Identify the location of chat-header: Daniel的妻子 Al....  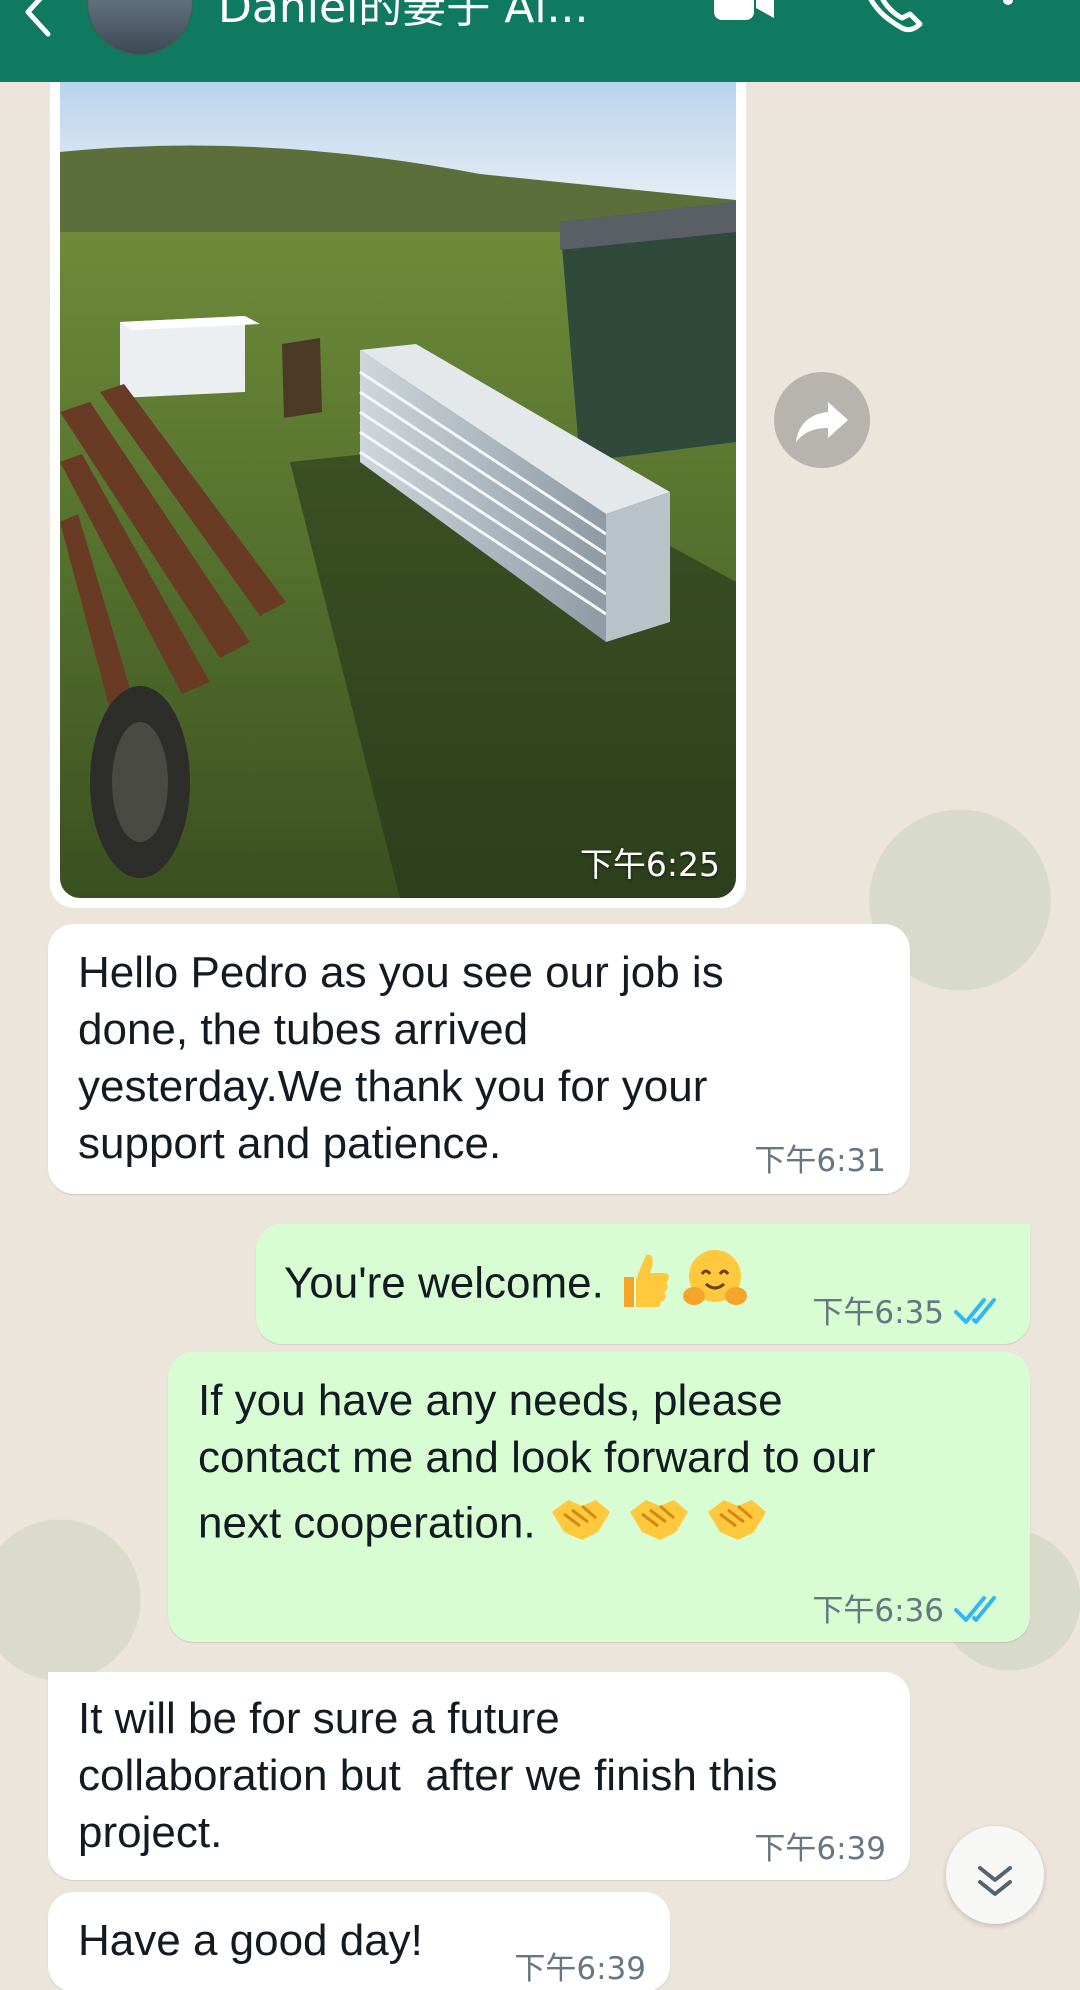
(540, 41).